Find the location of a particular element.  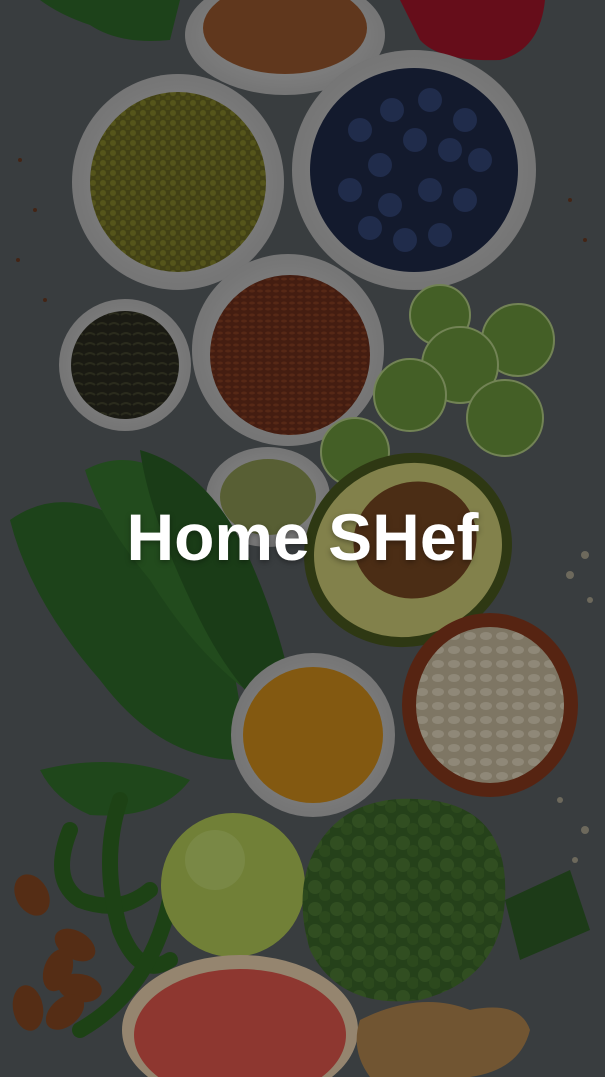

app-title: Home SHef is located at coordinates (302, 537).